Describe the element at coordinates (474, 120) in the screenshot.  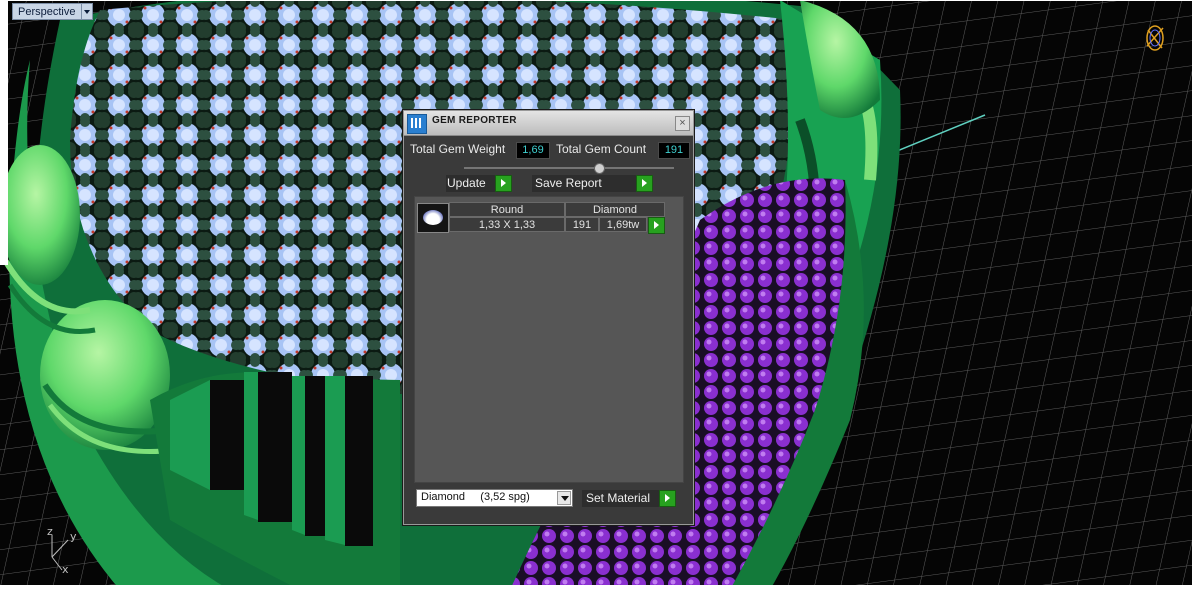
I see `gem-reporter-title: GEM REPORTER` at that location.